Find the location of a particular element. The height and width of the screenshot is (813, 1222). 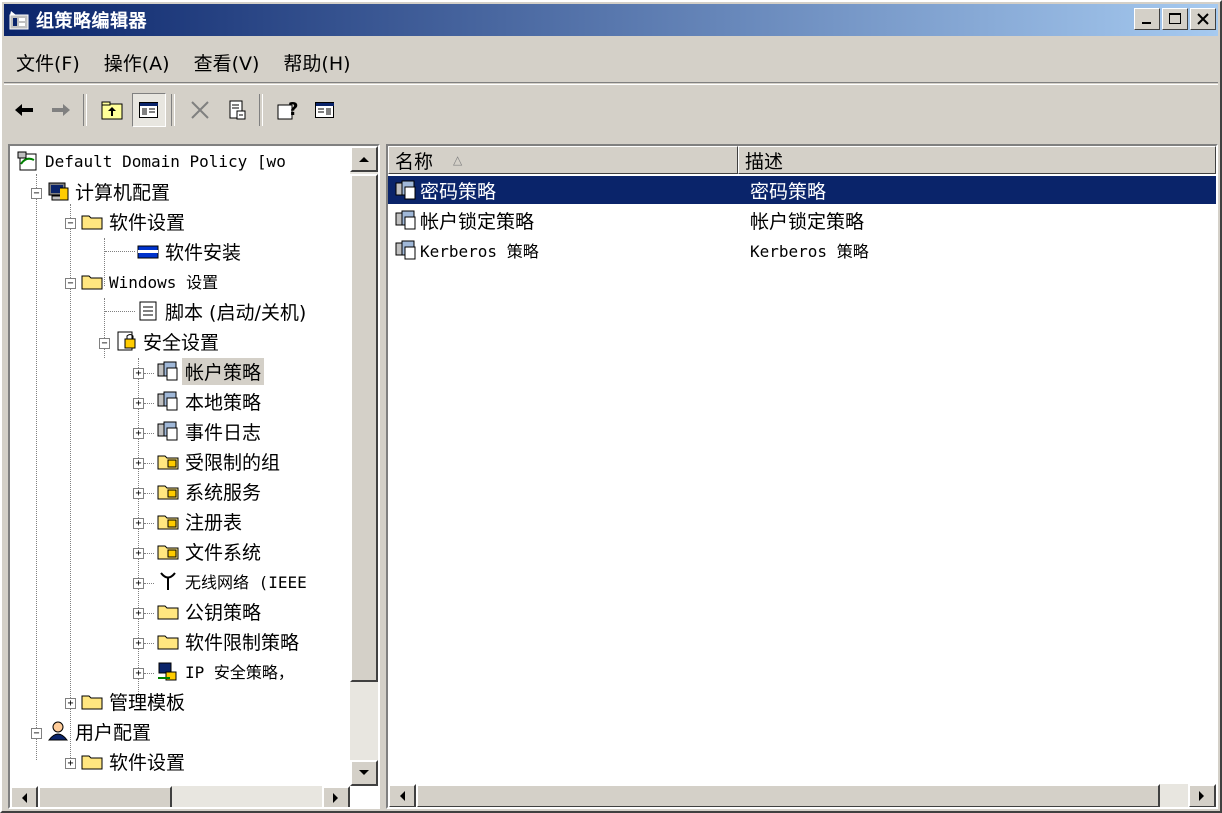

tree-node-wireless-network: 无线网络 (IEEE is located at coordinates (233, 581).